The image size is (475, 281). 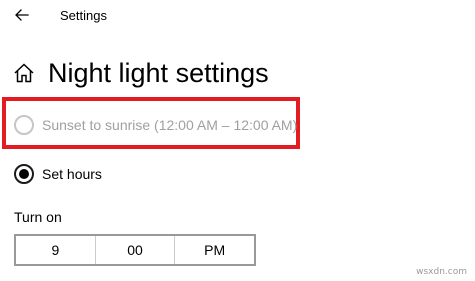 I want to click on turn-on-time-picker: 9 00 PM, so click(x=135, y=250).